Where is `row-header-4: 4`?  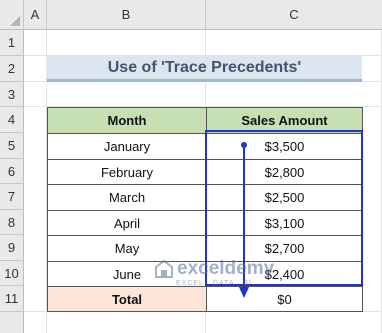
row-header-4: 4 is located at coordinates (12, 120).